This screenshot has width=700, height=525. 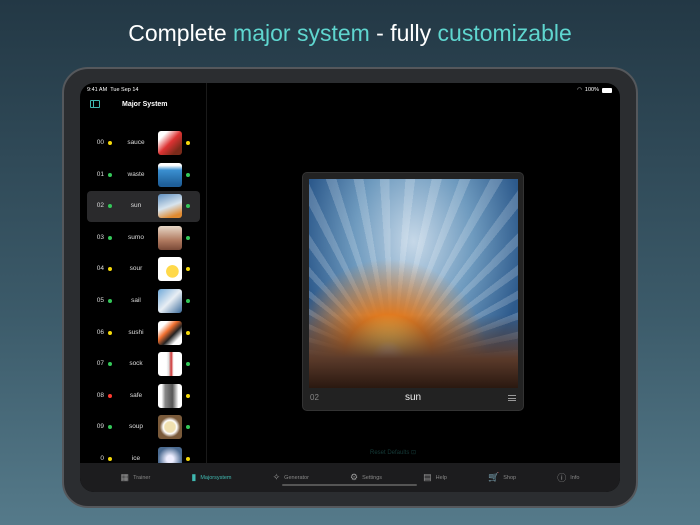 I want to click on list-item: 03 sumo, so click(x=143, y=238).